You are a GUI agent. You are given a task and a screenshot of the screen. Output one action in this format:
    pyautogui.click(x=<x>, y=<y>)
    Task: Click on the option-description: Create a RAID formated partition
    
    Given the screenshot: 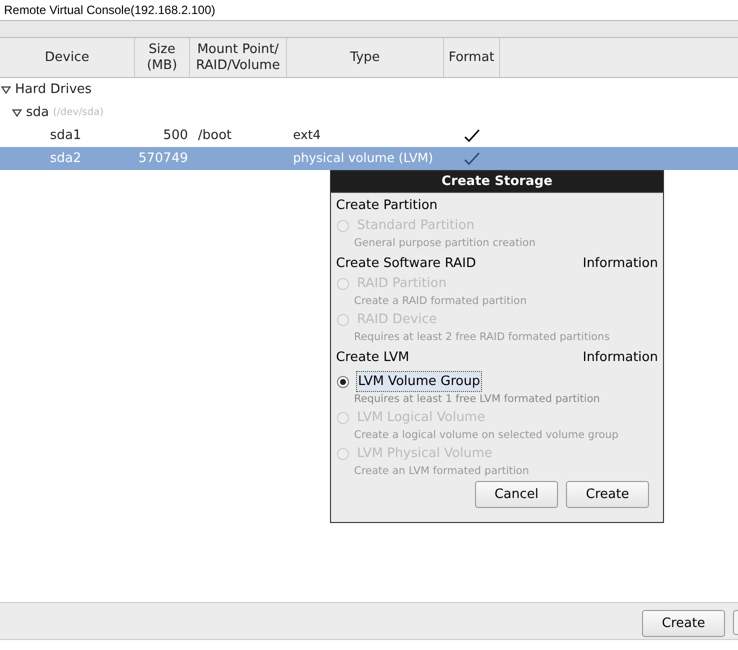 What is the action you would take?
    pyautogui.click(x=441, y=301)
    